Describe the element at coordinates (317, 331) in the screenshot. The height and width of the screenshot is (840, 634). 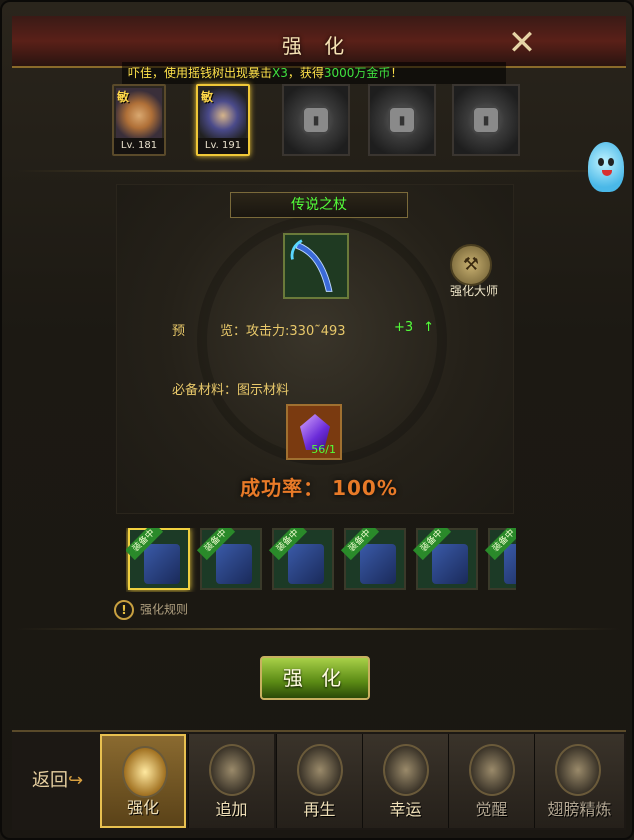
I see `stat-value: 330˜493` at that location.